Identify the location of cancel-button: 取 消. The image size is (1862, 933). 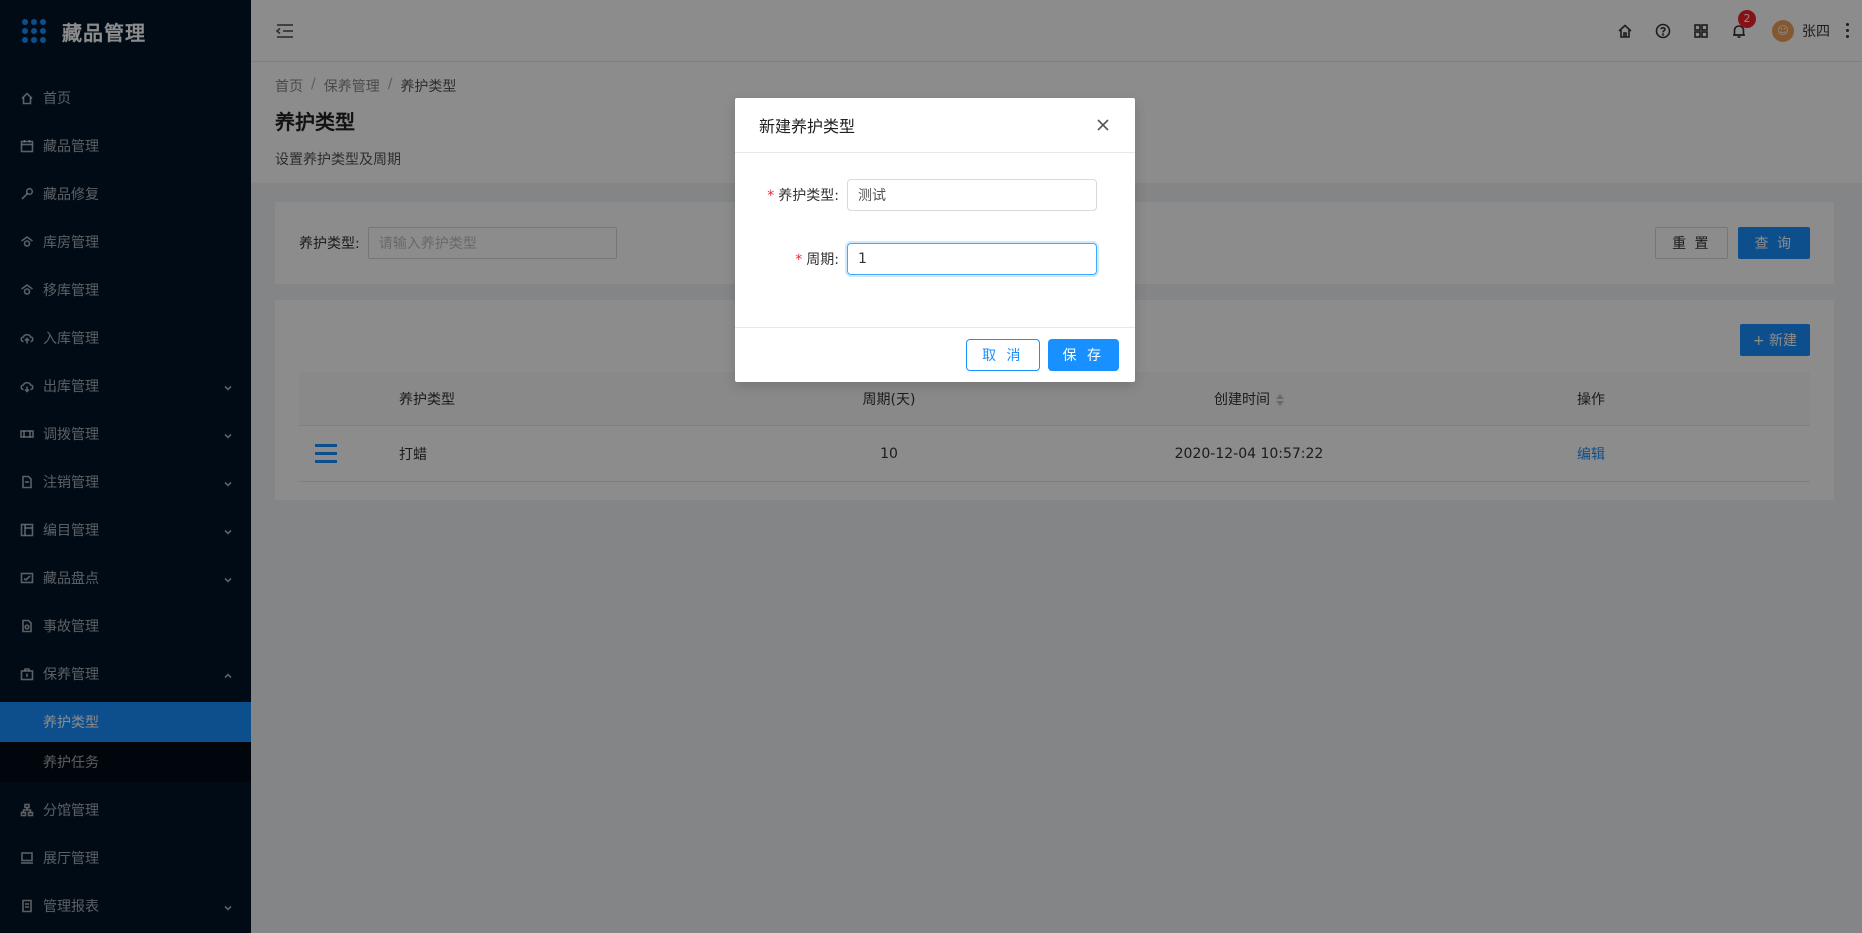
(1003, 355).